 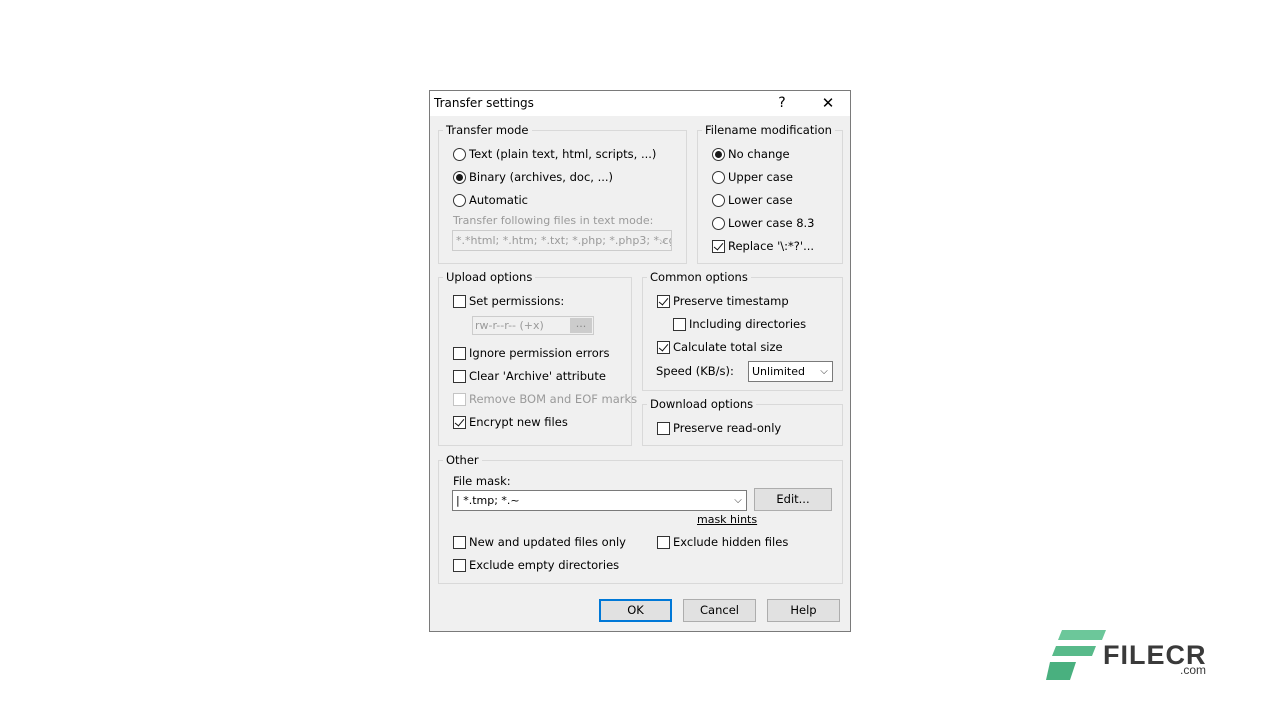 What do you see at coordinates (635, 610) in the screenshot?
I see `ok-button: OK` at bounding box center [635, 610].